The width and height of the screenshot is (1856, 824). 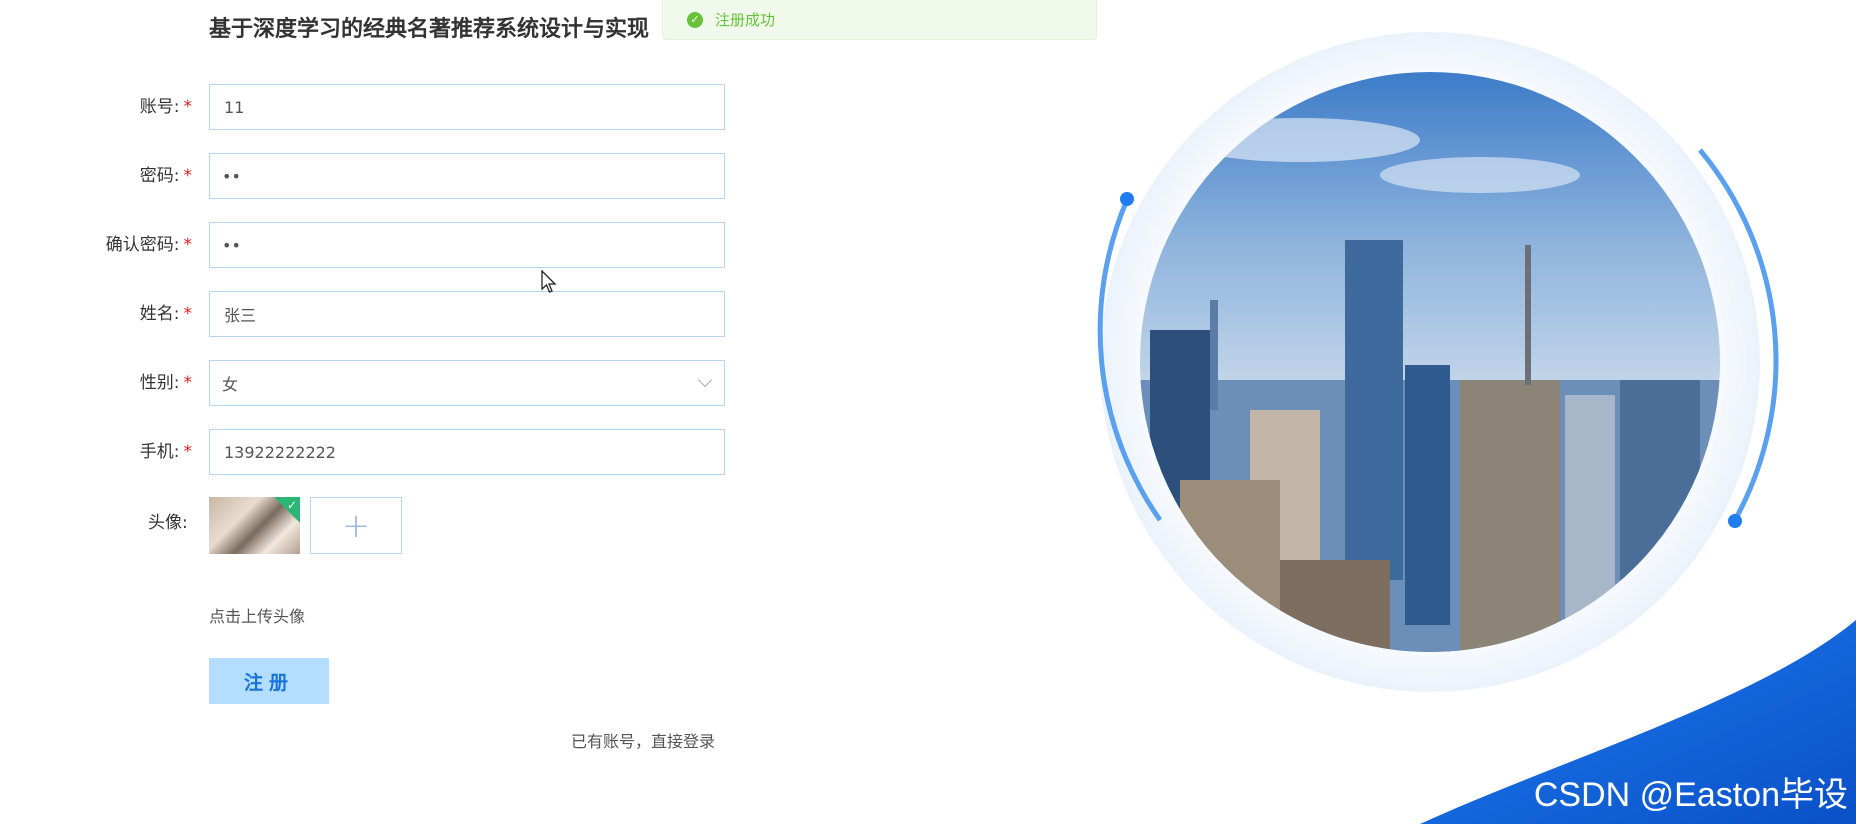 What do you see at coordinates (549, 281) in the screenshot?
I see `mouse-cursor-icon` at bounding box center [549, 281].